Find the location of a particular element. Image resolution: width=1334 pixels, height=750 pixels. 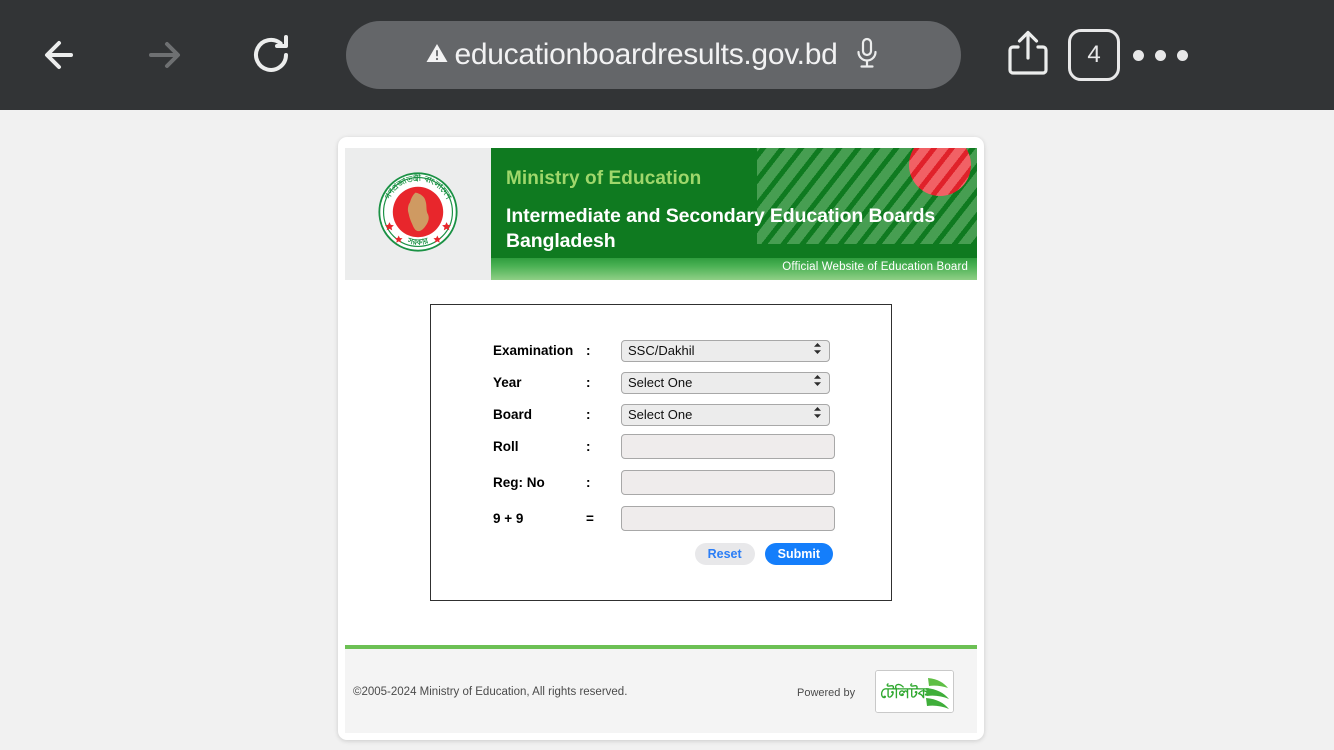

examination-select-wrap: SSC/Dakhil is located at coordinates (725, 350).